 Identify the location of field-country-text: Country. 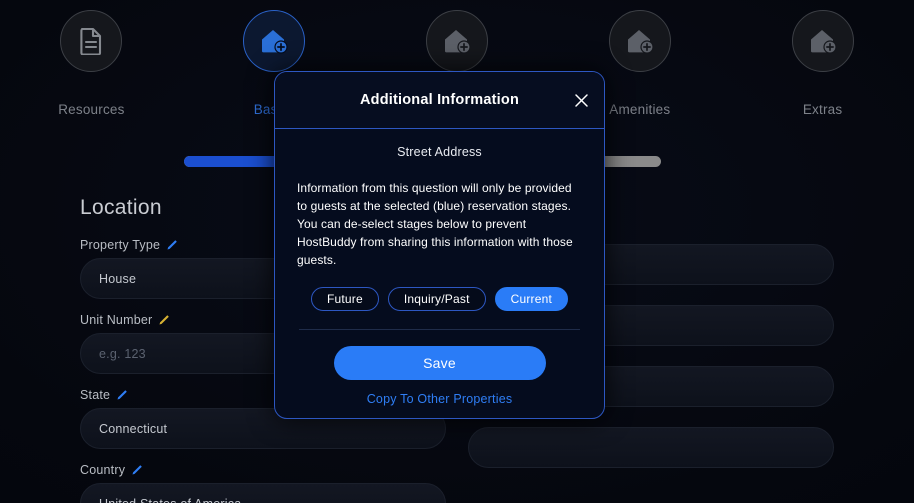
(103, 470).